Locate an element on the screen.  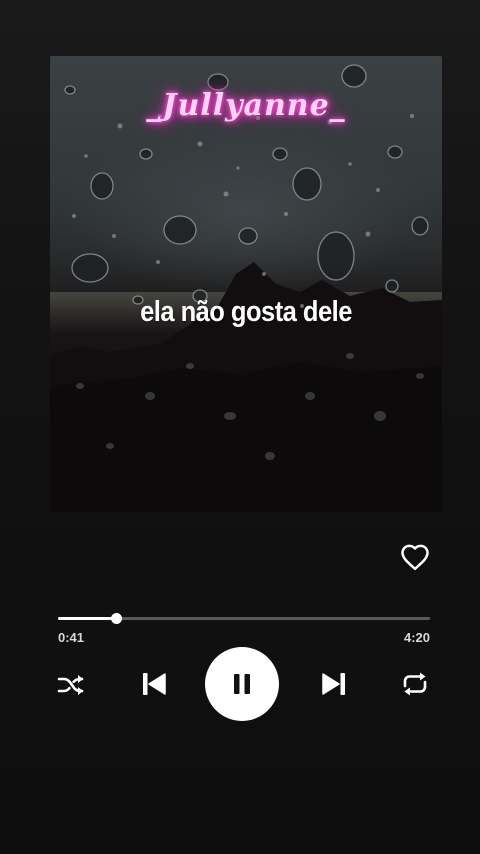
shuffle-icon is located at coordinates (70, 685).